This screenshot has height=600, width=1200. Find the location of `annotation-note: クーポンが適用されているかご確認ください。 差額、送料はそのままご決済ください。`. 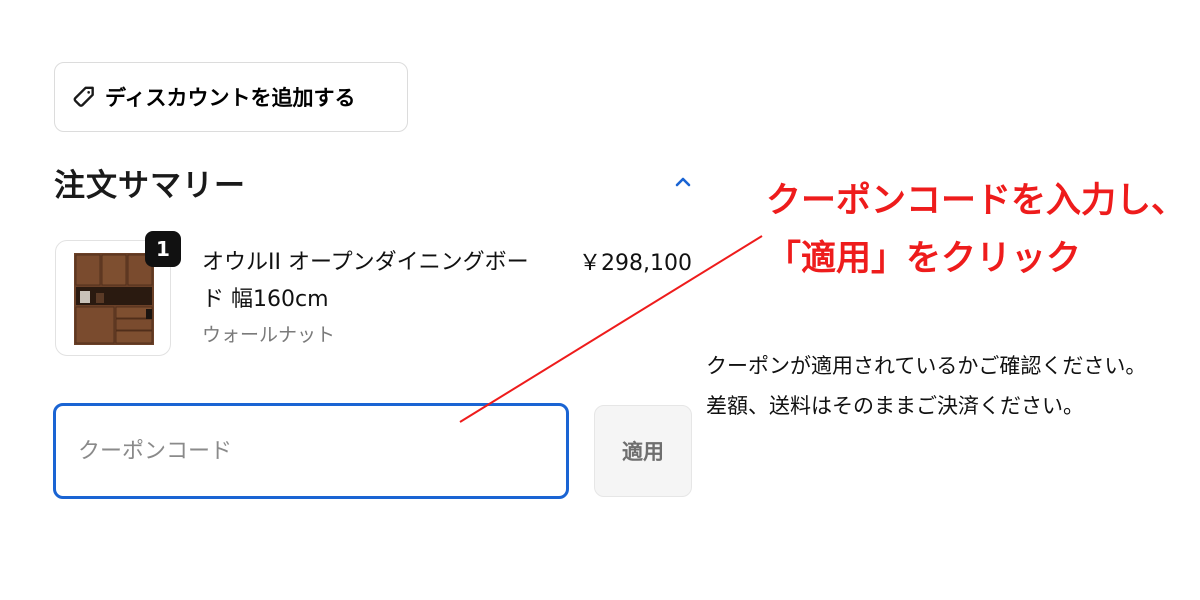

annotation-note: クーポンが適用されているかご確認ください。 差額、送料はそのままご決済ください。 is located at coordinates (926, 386).